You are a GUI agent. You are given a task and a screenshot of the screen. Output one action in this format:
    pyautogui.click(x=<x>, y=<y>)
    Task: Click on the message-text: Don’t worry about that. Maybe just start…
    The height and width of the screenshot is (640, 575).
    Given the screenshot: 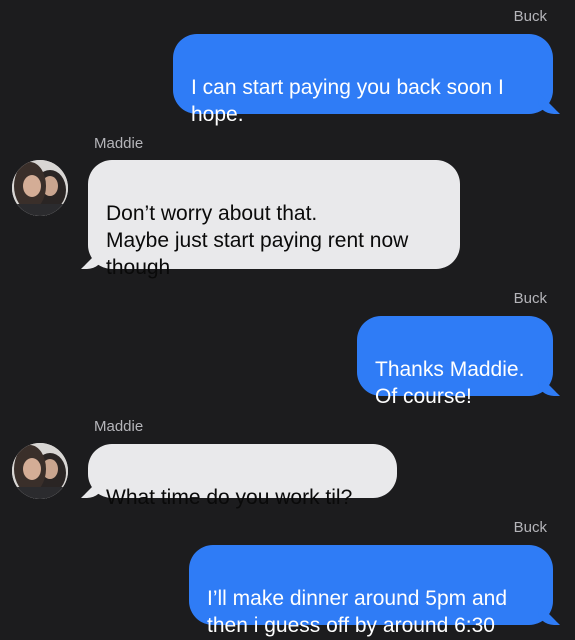 What is the action you would take?
    pyautogui.click(x=257, y=240)
    